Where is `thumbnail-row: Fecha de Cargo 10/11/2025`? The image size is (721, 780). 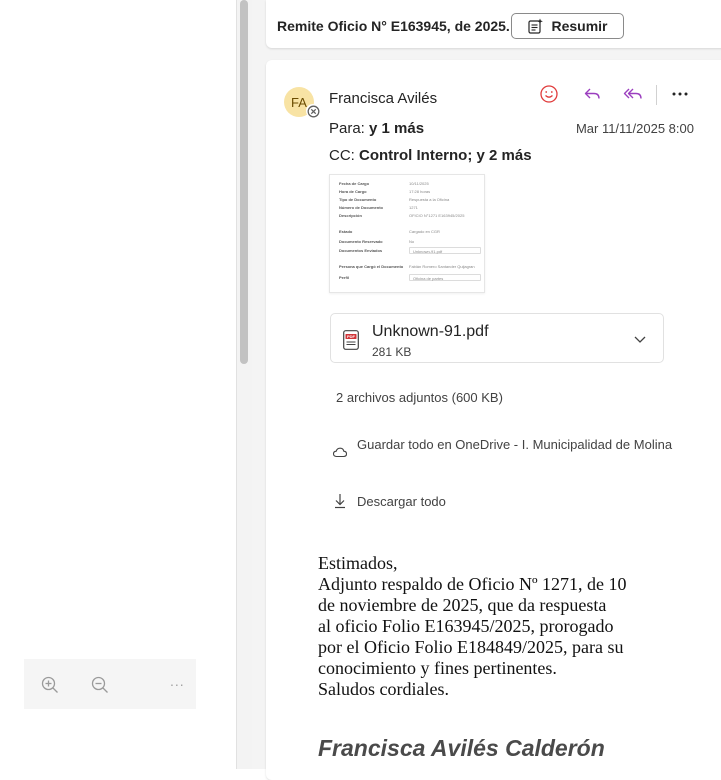
thumbnail-row: Fecha de Cargo 10/11/2025 is located at coordinates (407, 184).